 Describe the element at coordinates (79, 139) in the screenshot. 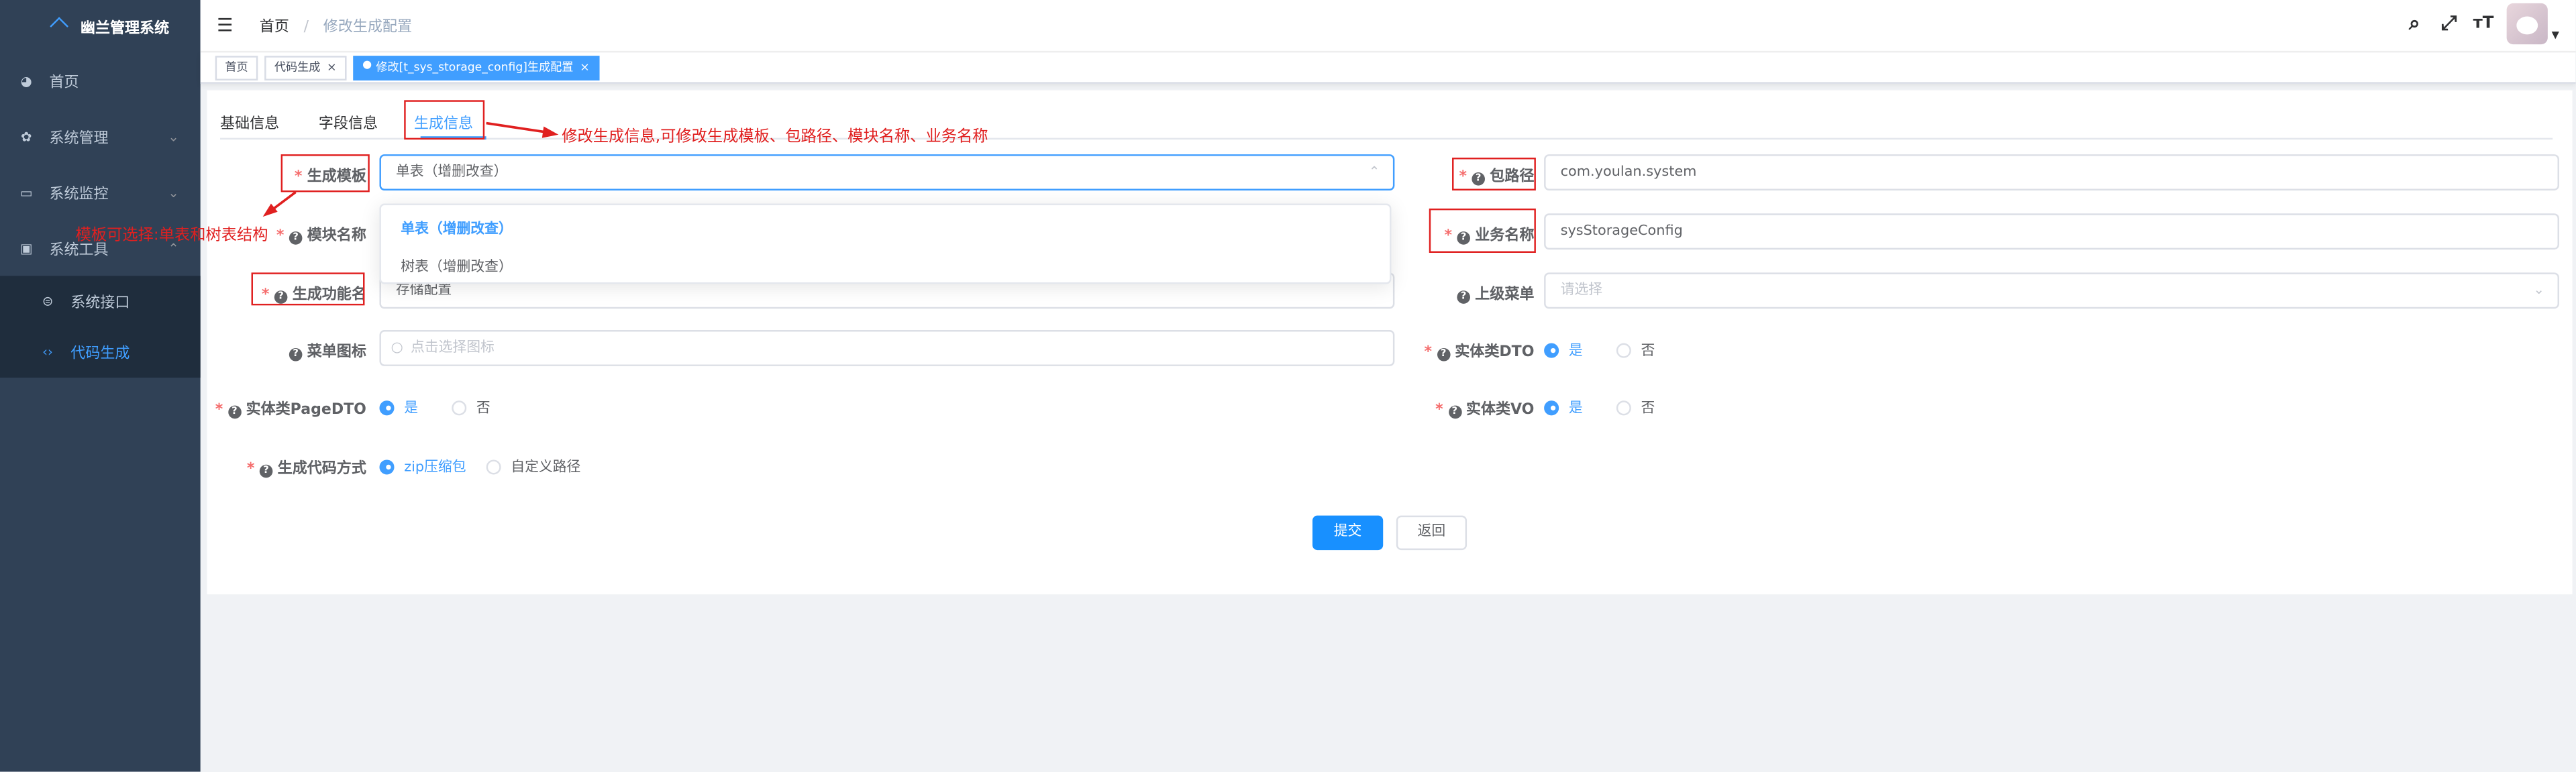

I see `sidebar-item-label: 系统管理` at that location.